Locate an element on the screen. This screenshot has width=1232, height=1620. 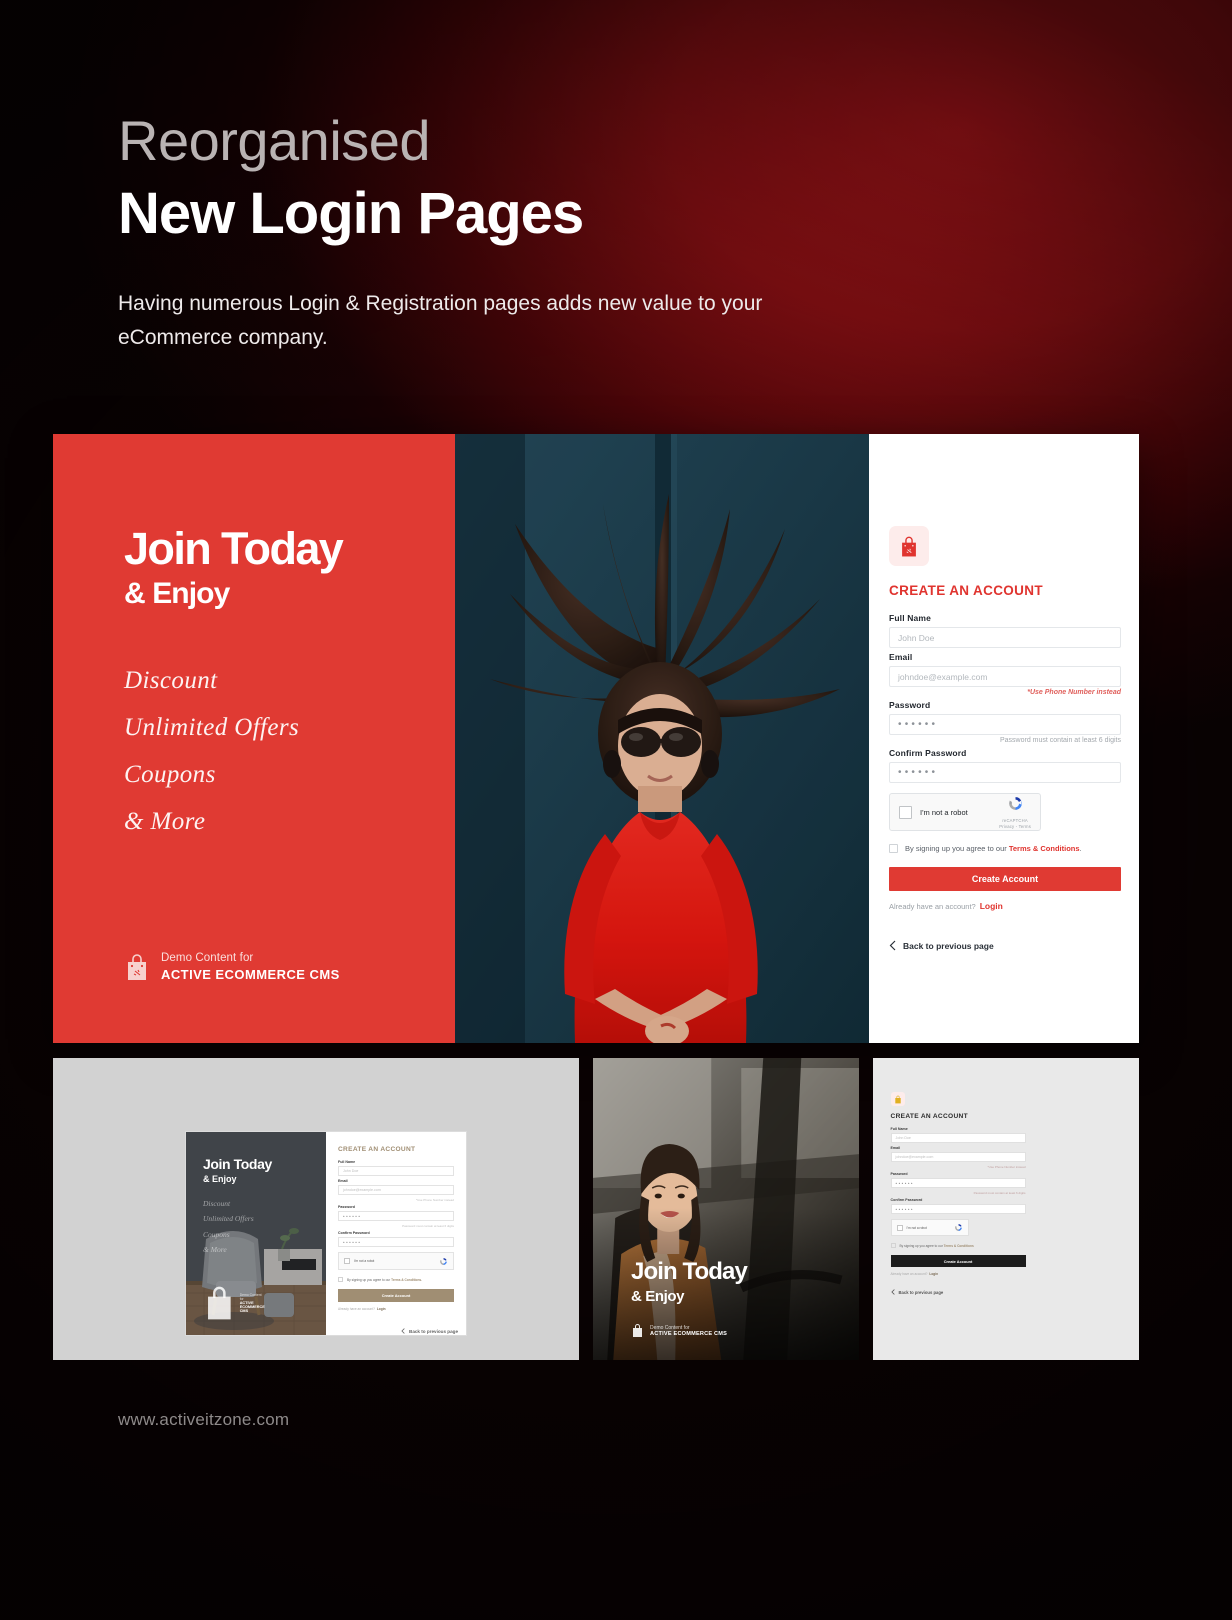
field-label: Password is located at coordinates (910, 705).